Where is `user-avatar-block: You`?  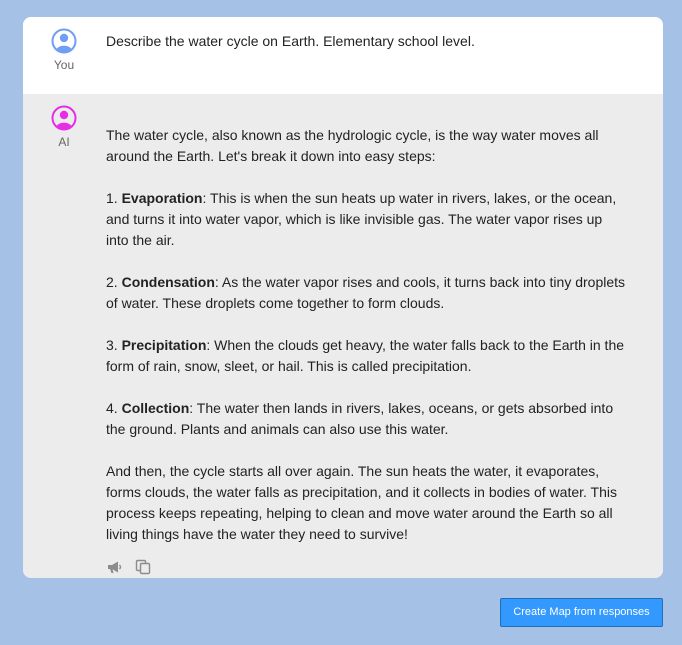
user-avatar-block: You is located at coordinates (64, 50).